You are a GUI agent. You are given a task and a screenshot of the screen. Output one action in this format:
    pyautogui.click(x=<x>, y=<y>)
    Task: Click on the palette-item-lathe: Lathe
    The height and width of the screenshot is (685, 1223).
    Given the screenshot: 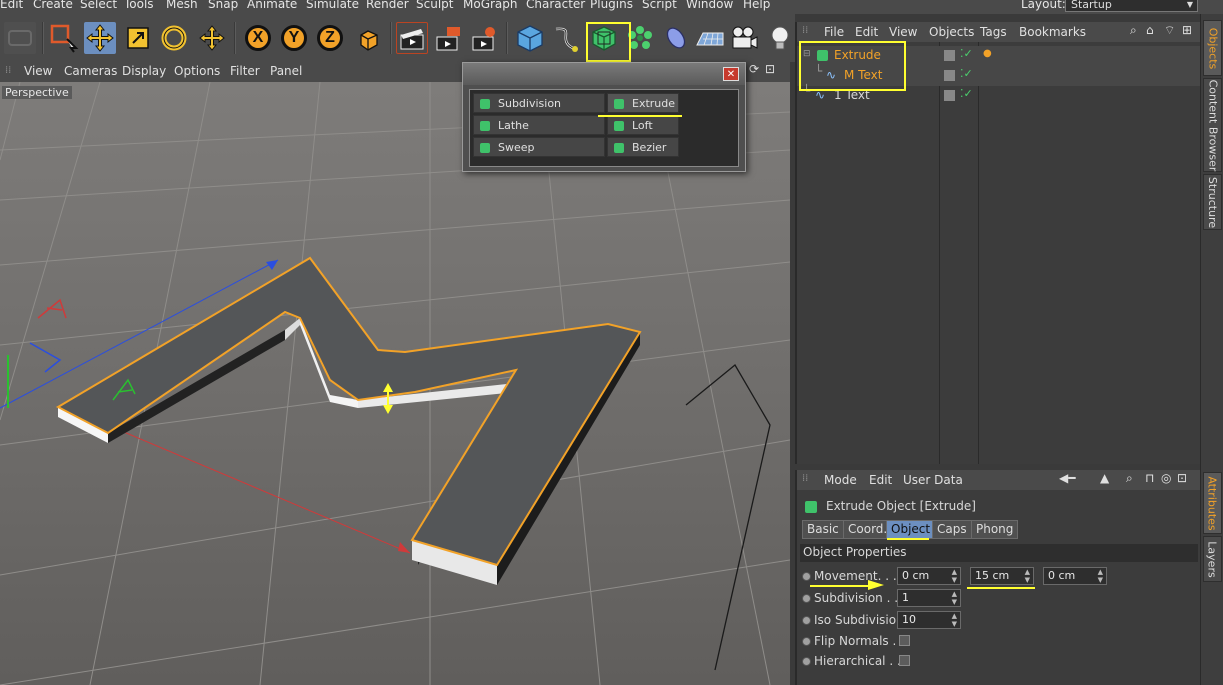 What is the action you would take?
    pyautogui.click(x=539, y=125)
    